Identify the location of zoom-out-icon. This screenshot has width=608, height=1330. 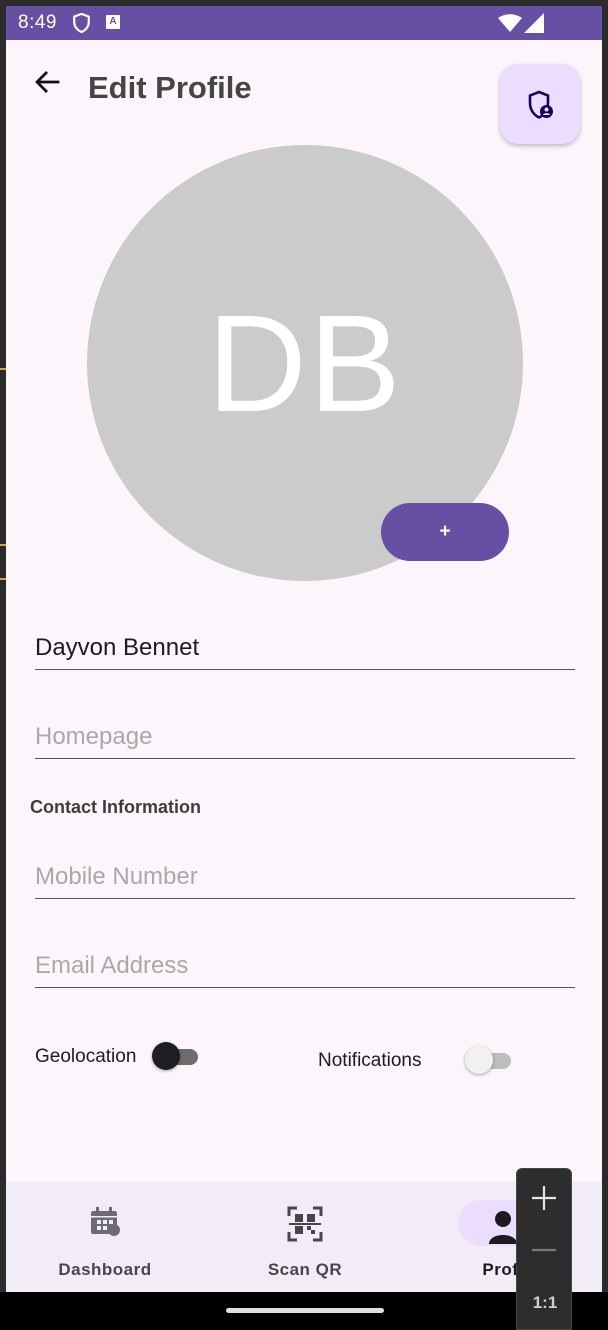
(544, 1250).